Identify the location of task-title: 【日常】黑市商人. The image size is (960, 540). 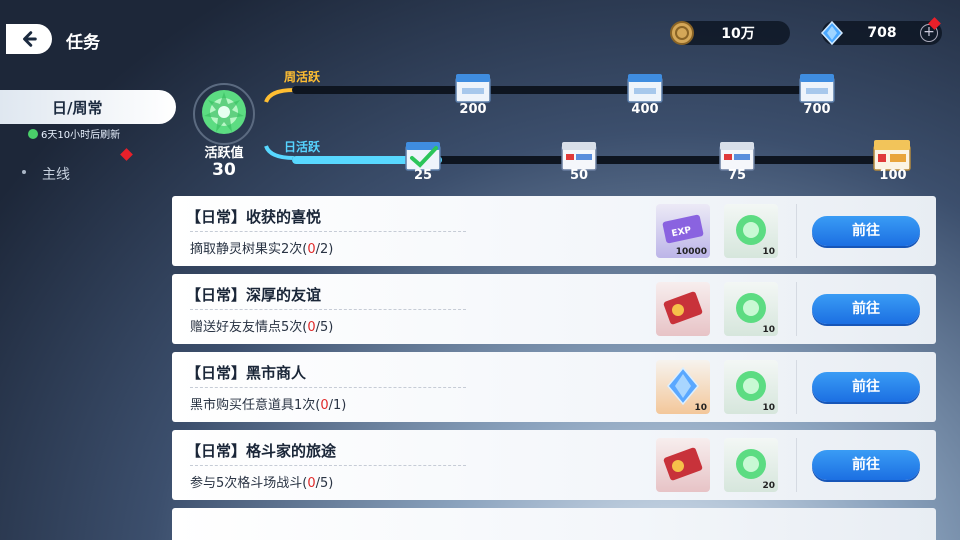
(246, 373).